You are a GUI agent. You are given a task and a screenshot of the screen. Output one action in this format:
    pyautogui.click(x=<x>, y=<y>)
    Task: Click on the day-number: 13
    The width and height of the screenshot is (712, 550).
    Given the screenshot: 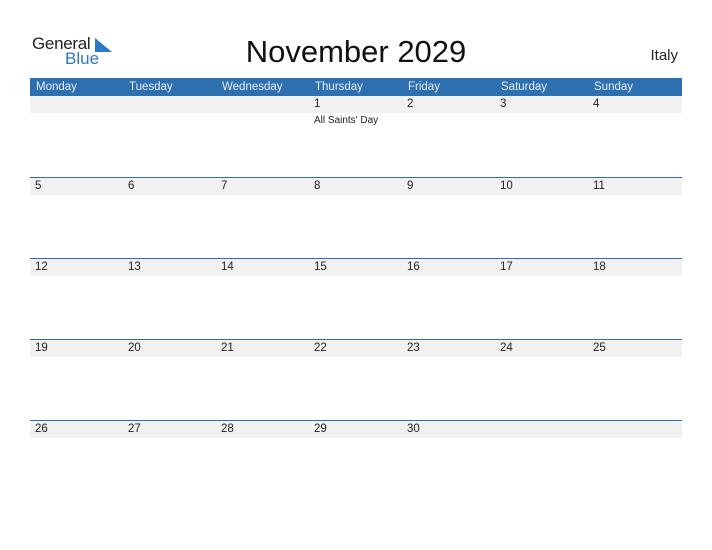 What is the action you would take?
    pyautogui.click(x=134, y=267)
    